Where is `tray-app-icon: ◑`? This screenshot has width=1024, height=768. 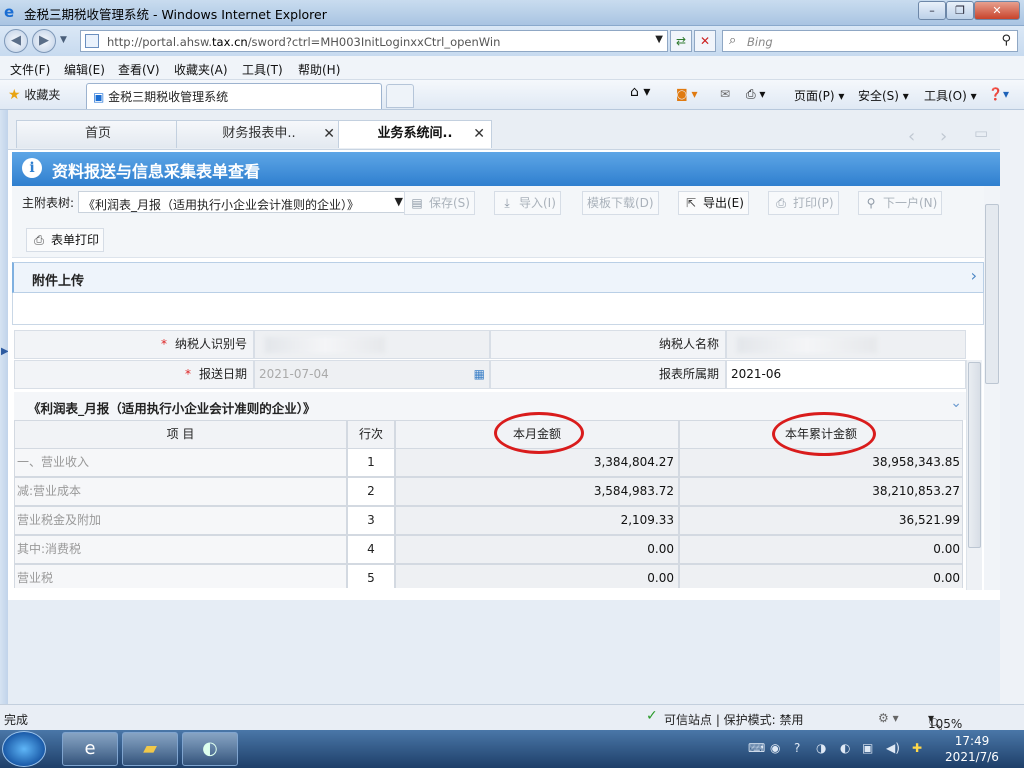 tray-app-icon: ◑ is located at coordinates (821, 748).